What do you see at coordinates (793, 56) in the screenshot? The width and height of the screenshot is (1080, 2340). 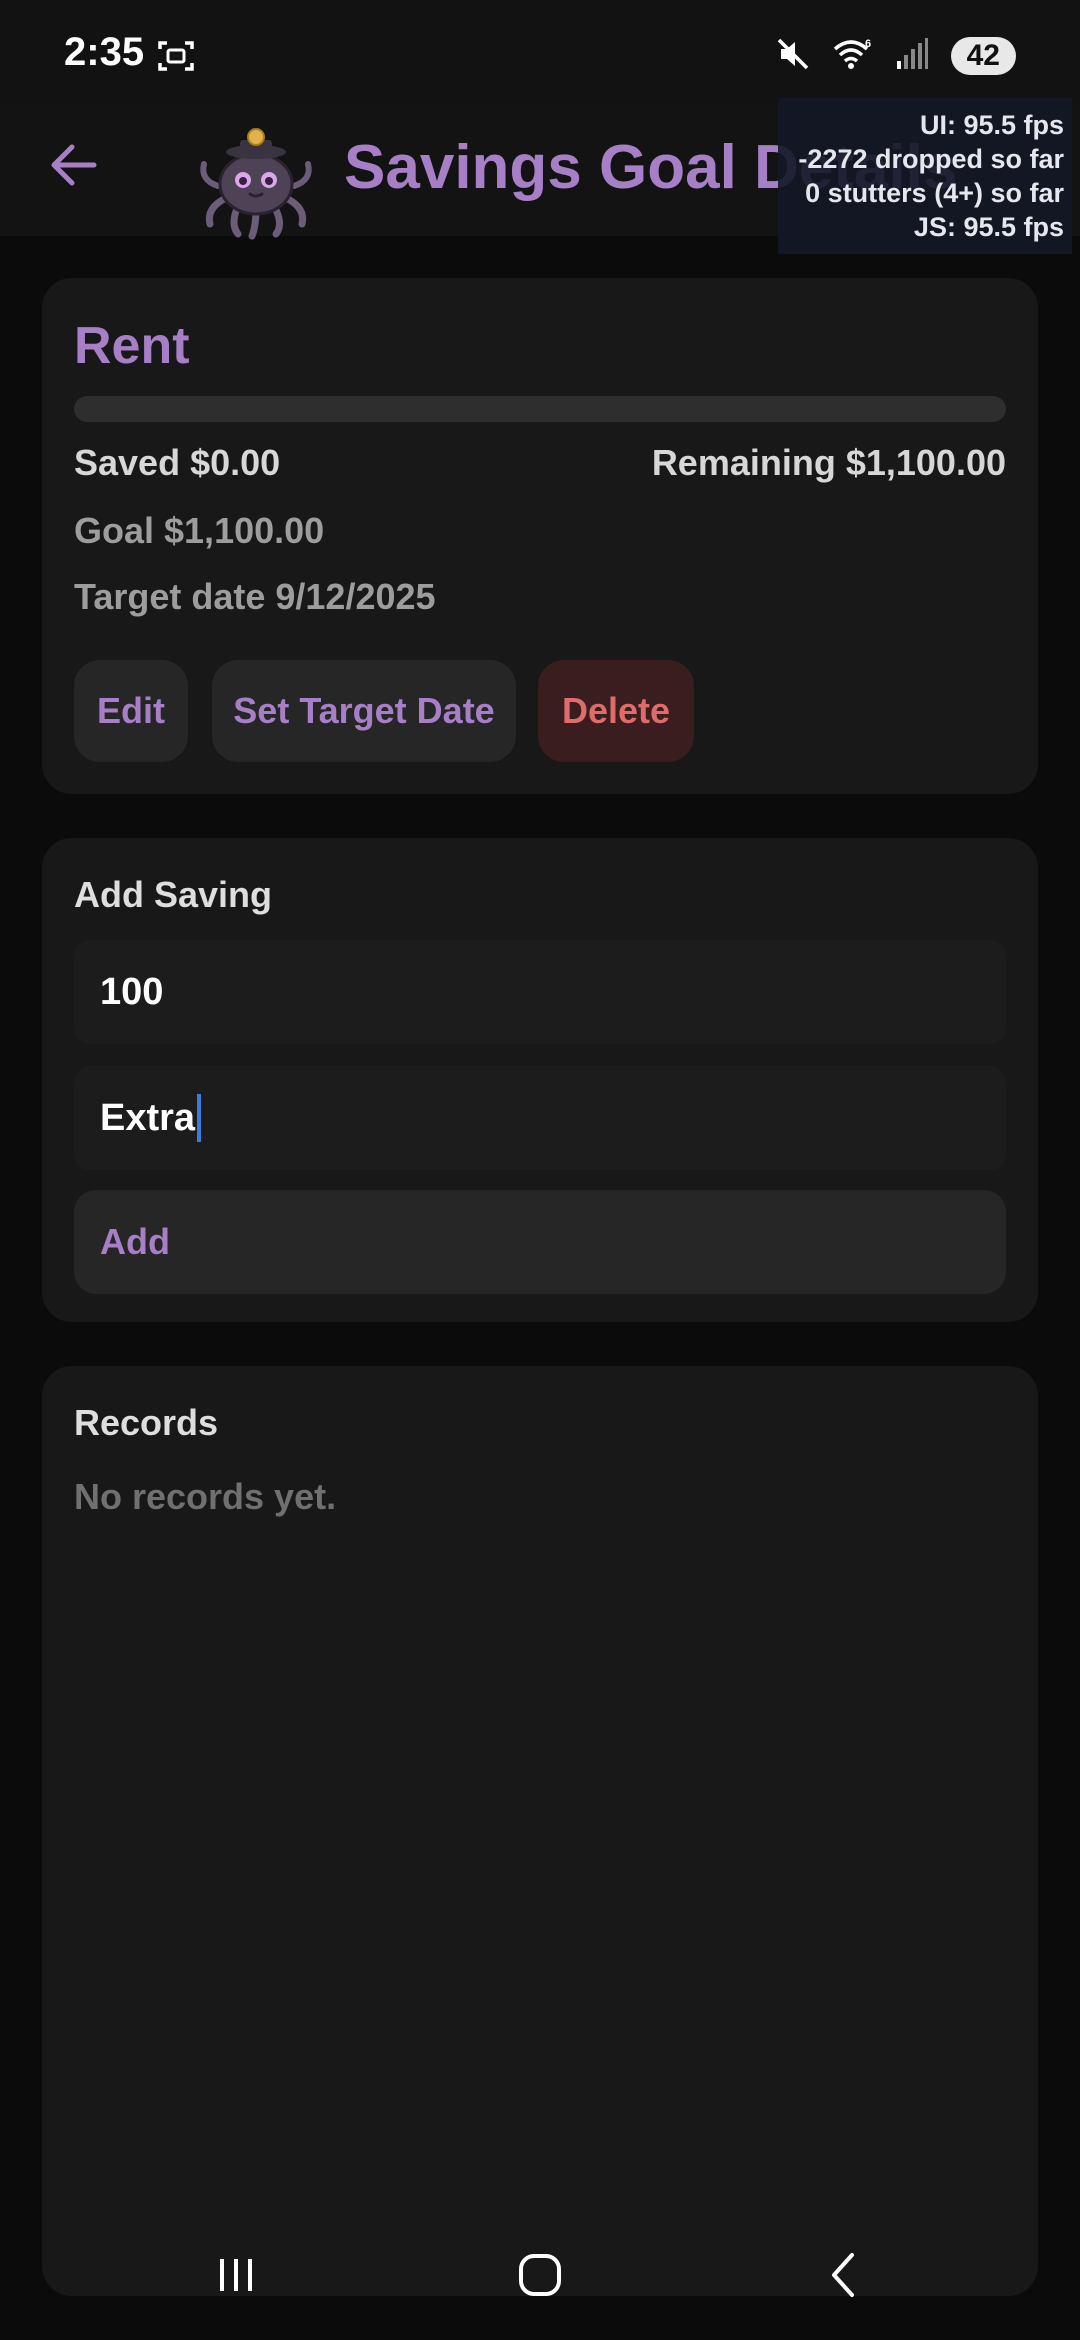 I see `mute-icon` at bounding box center [793, 56].